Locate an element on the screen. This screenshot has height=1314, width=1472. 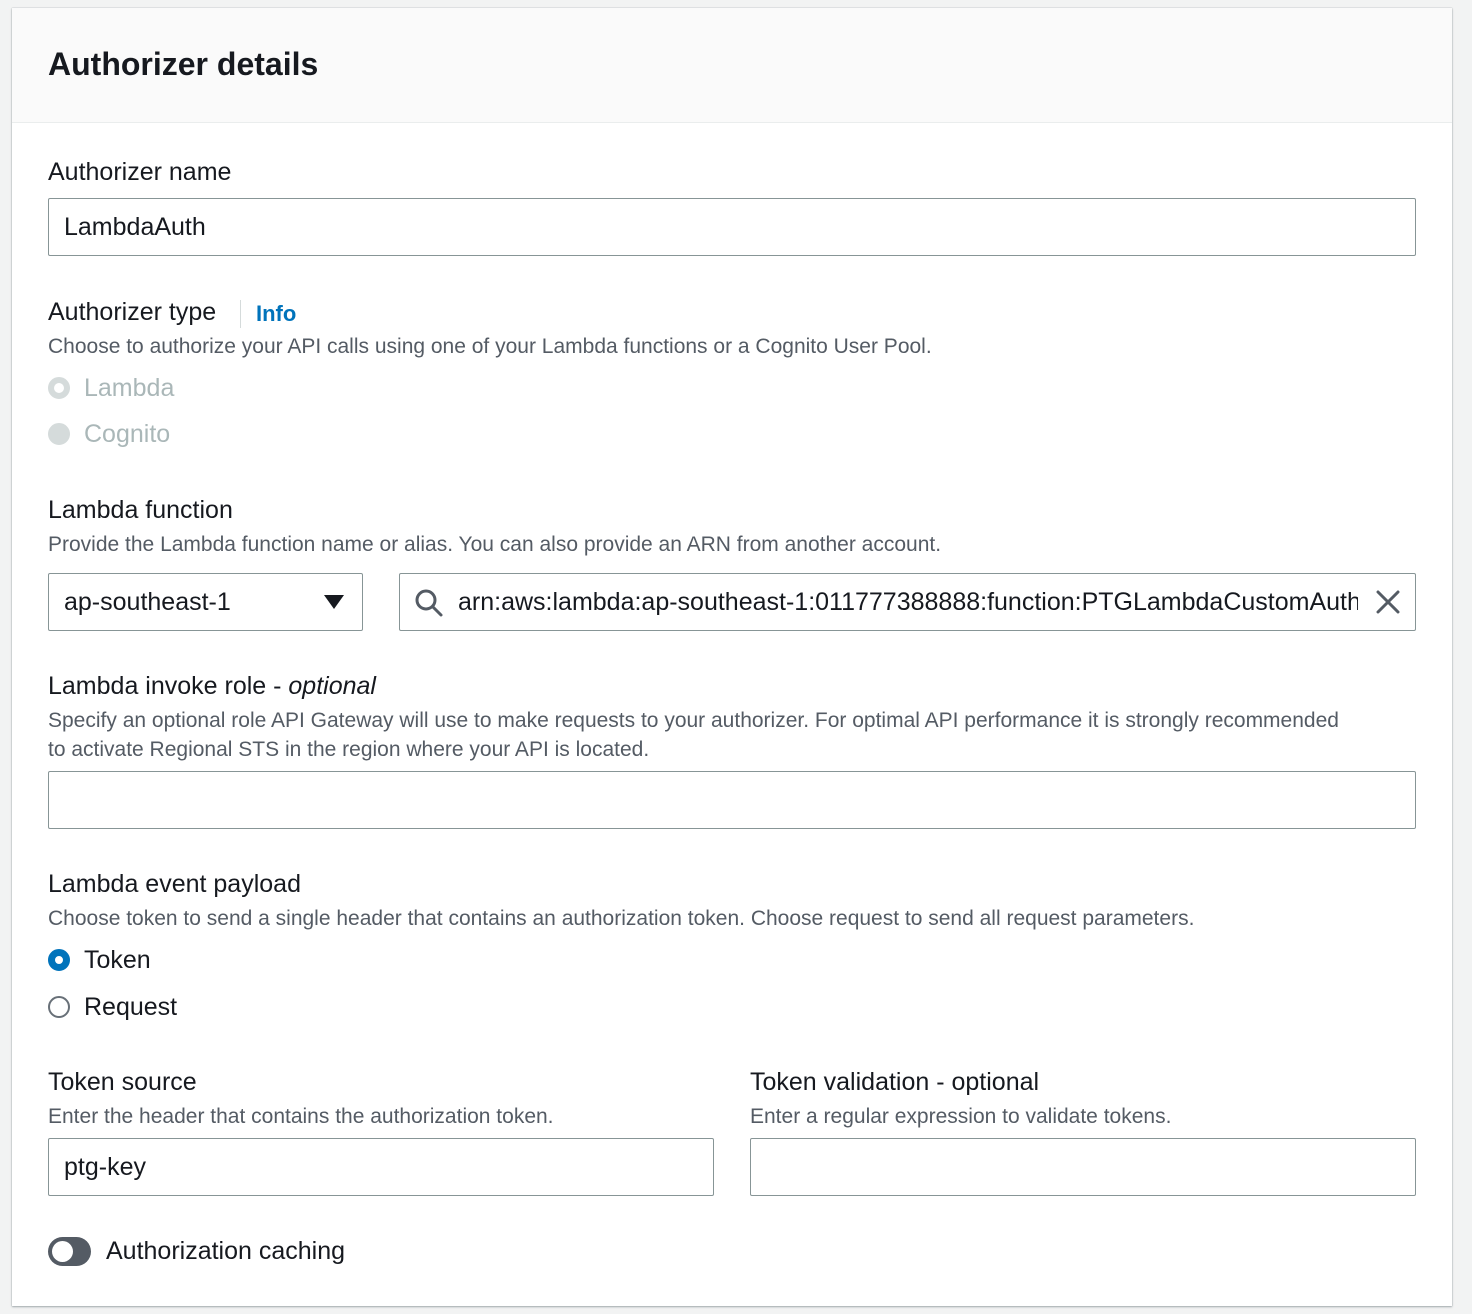
panel-header: Authorizer details is located at coordinates (732, 65).